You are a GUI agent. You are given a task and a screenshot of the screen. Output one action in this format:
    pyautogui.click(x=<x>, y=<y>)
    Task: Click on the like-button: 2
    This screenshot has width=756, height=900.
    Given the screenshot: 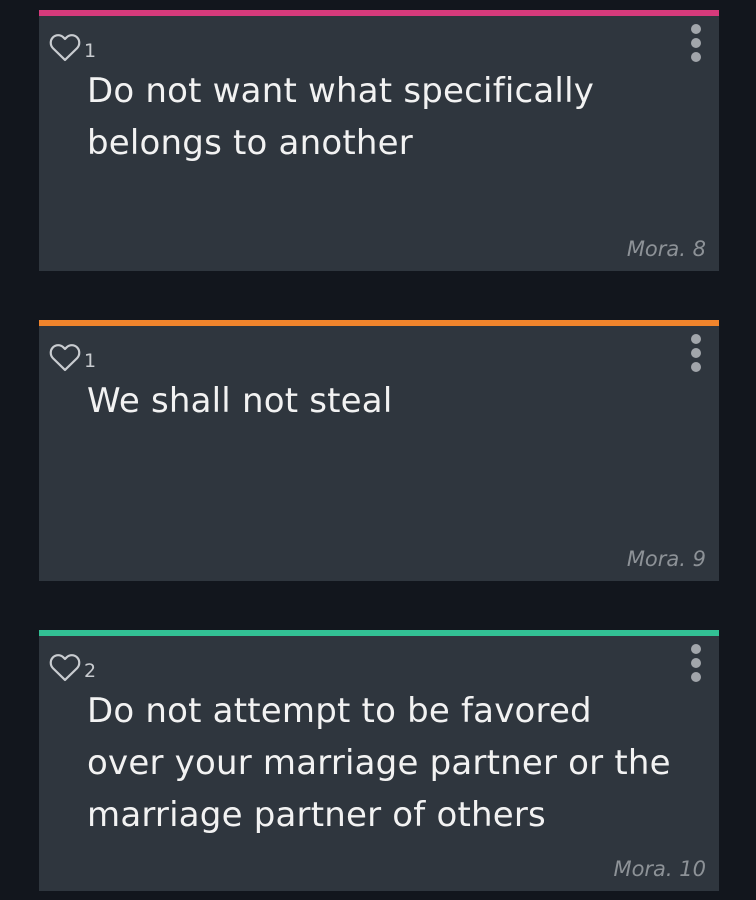 What is the action you would take?
    pyautogui.click(x=72, y=667)
    